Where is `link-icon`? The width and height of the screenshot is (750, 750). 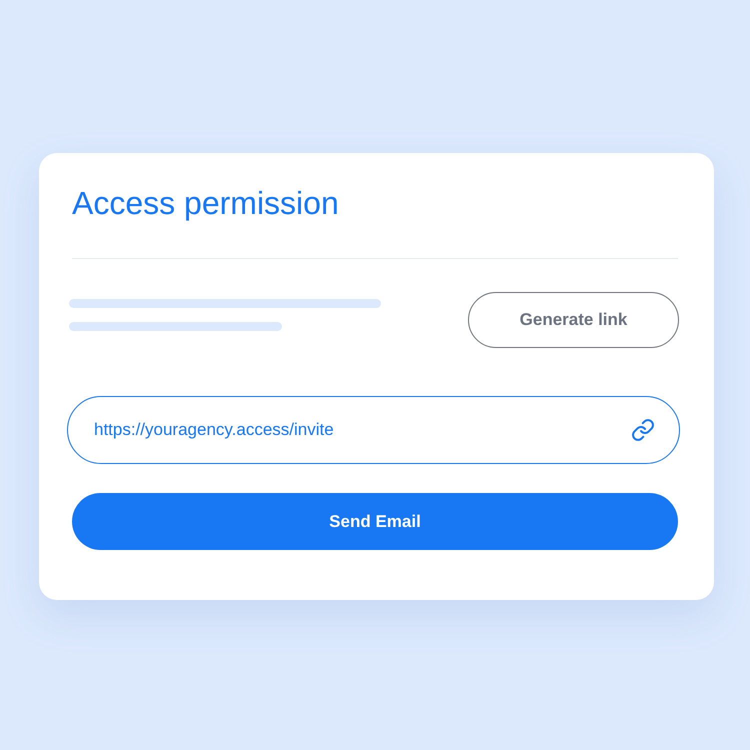 link-icon is located at coordinates (643, 430).